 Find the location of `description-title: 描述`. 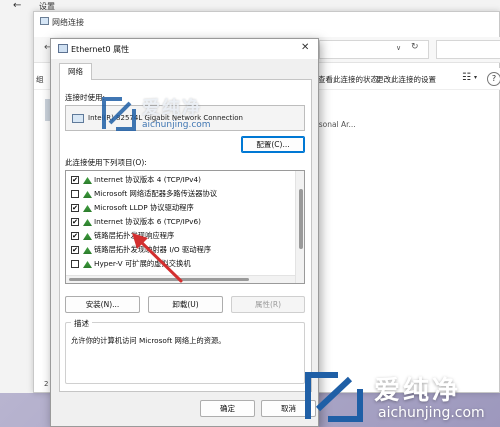

description-title: 描述 is located at coordinates (81, 323).